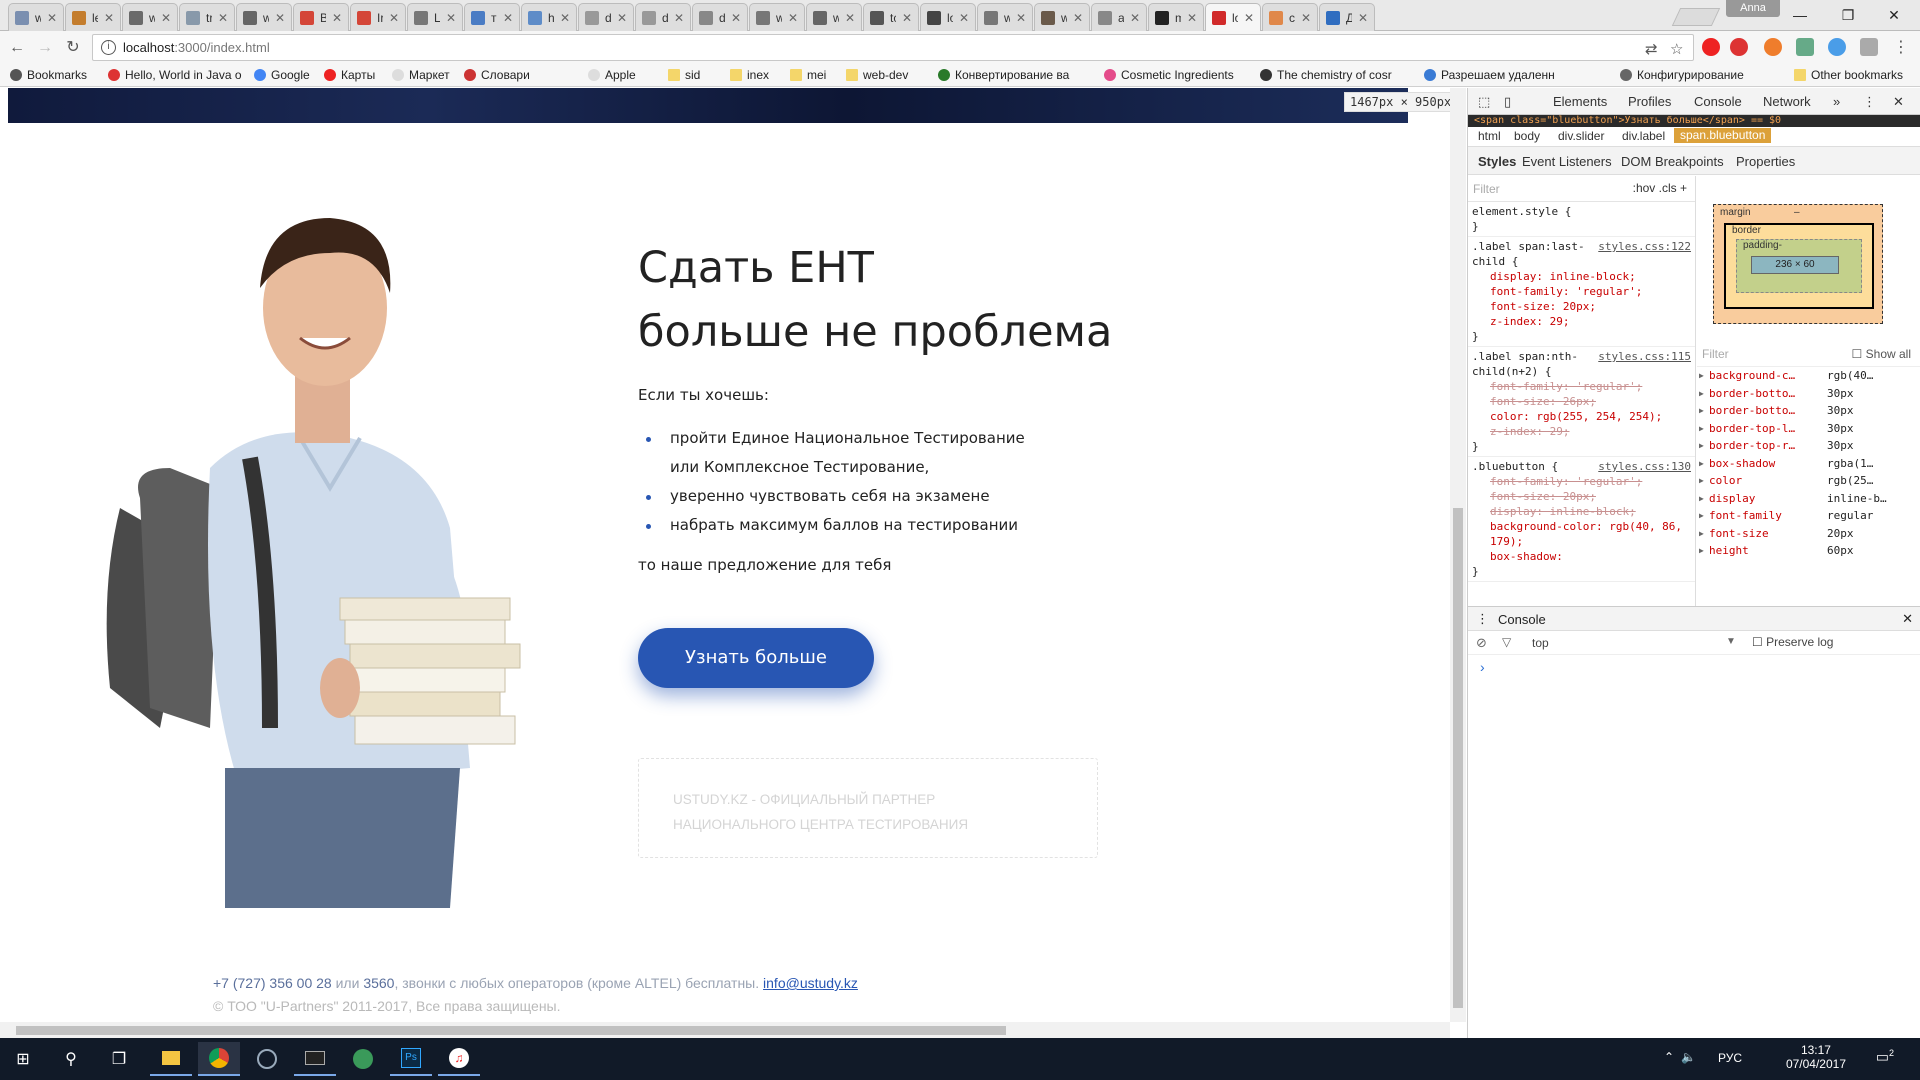 The width and height of the screenshot is (1920, 1080). I want to click on css-property: color: rgb(255, 254, 254);, so click(1581, 416).